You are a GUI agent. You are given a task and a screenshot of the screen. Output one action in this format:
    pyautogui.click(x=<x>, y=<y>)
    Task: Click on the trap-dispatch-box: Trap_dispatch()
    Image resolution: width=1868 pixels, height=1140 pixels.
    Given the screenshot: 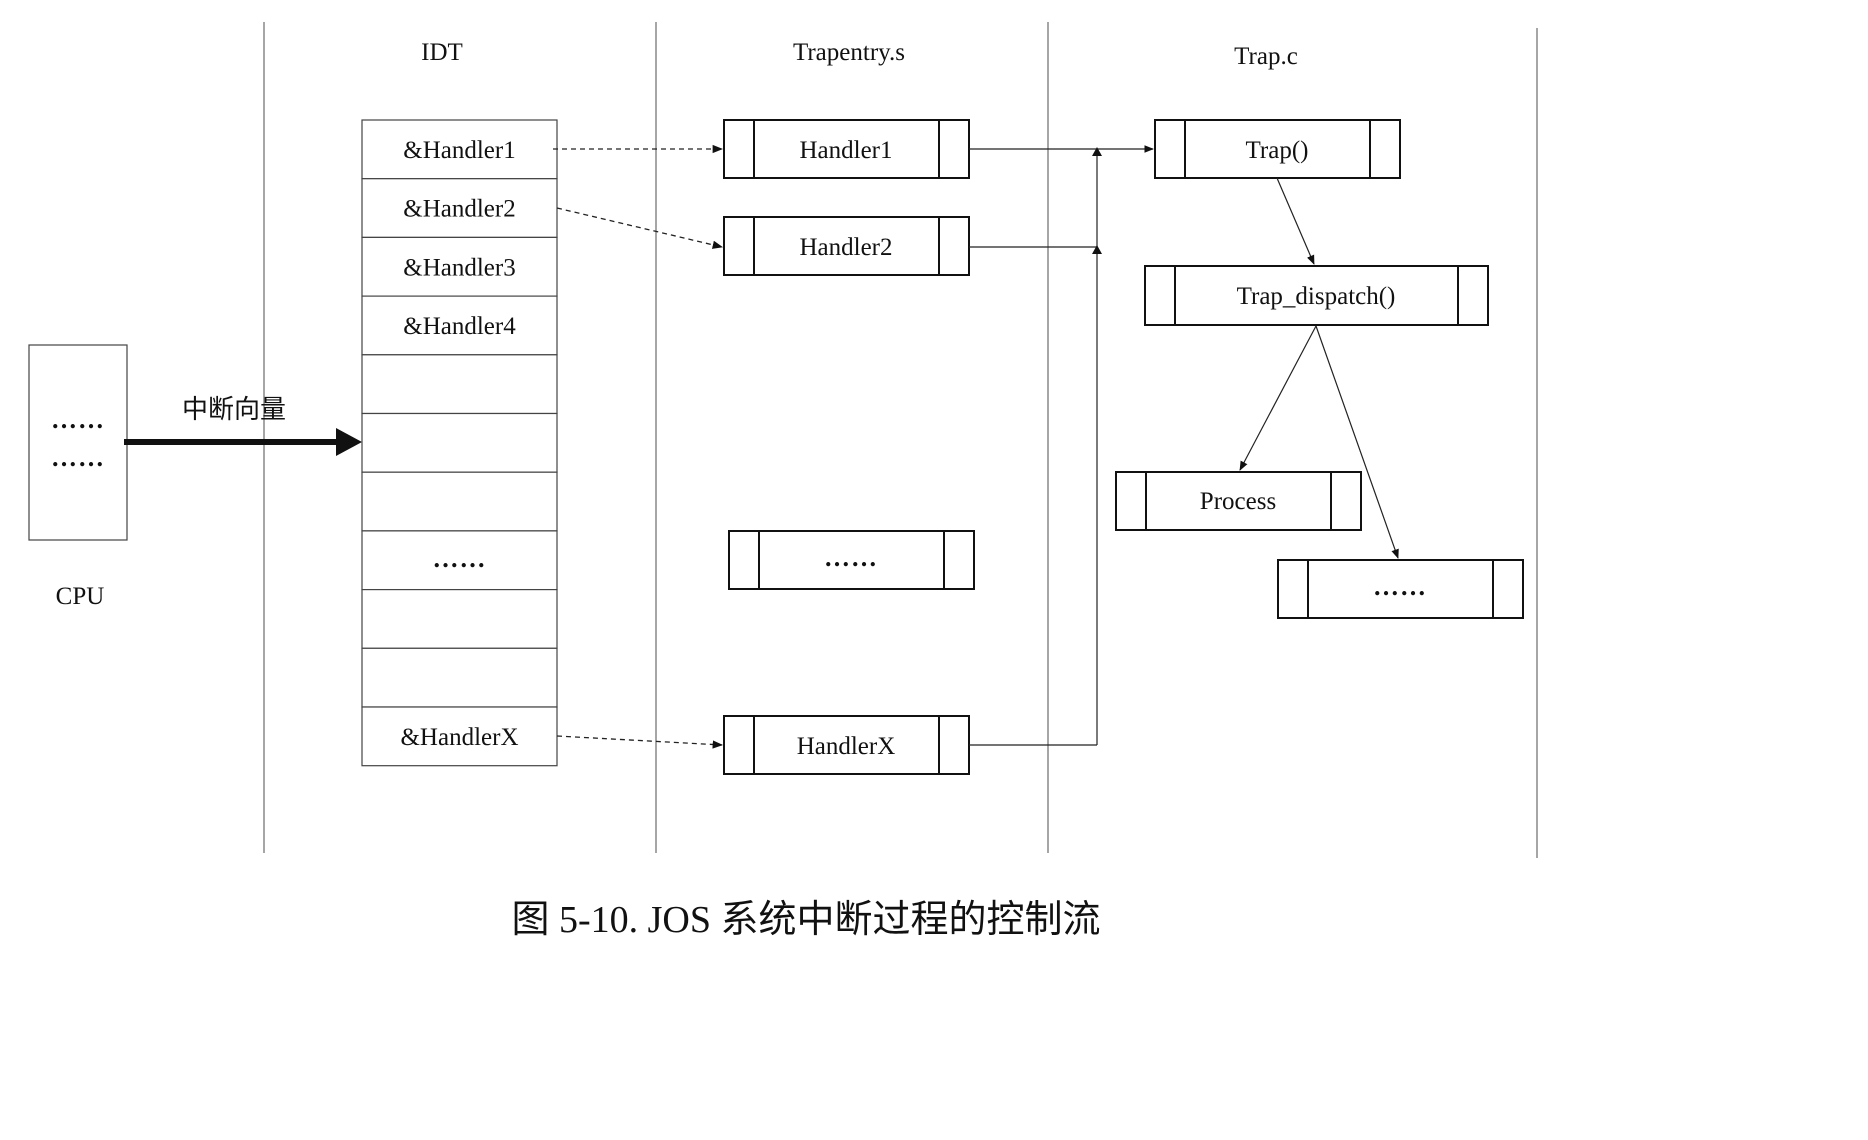 What is the action you would take?
    pyautogui.click(x=1316, y=295)
    